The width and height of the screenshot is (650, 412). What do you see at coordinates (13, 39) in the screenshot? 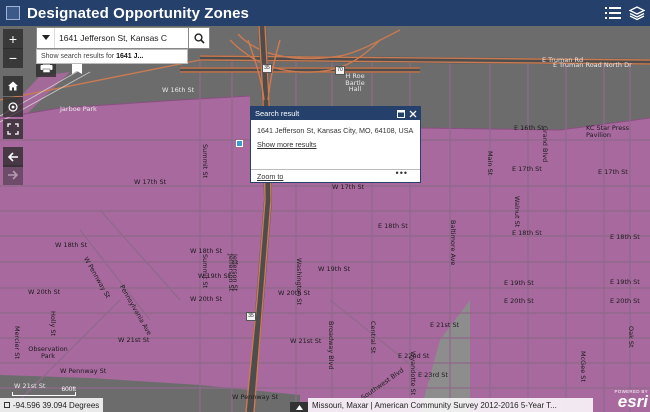
I see `zoom-in-button: +` at bounding box center [13, 39].